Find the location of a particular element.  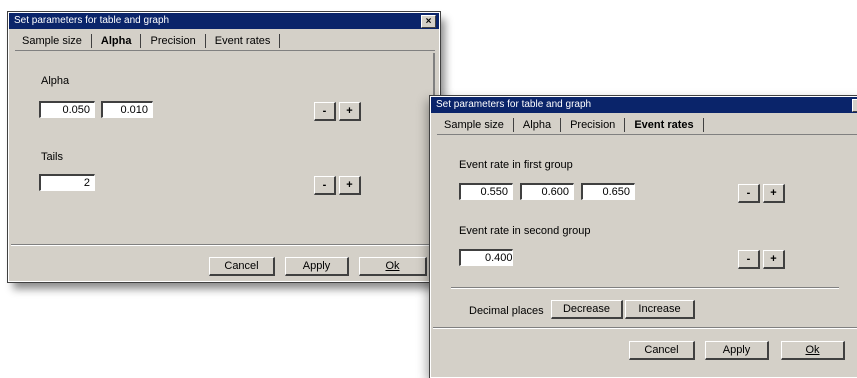

alpha-label: Alpha is located at coordinates (55, 81).